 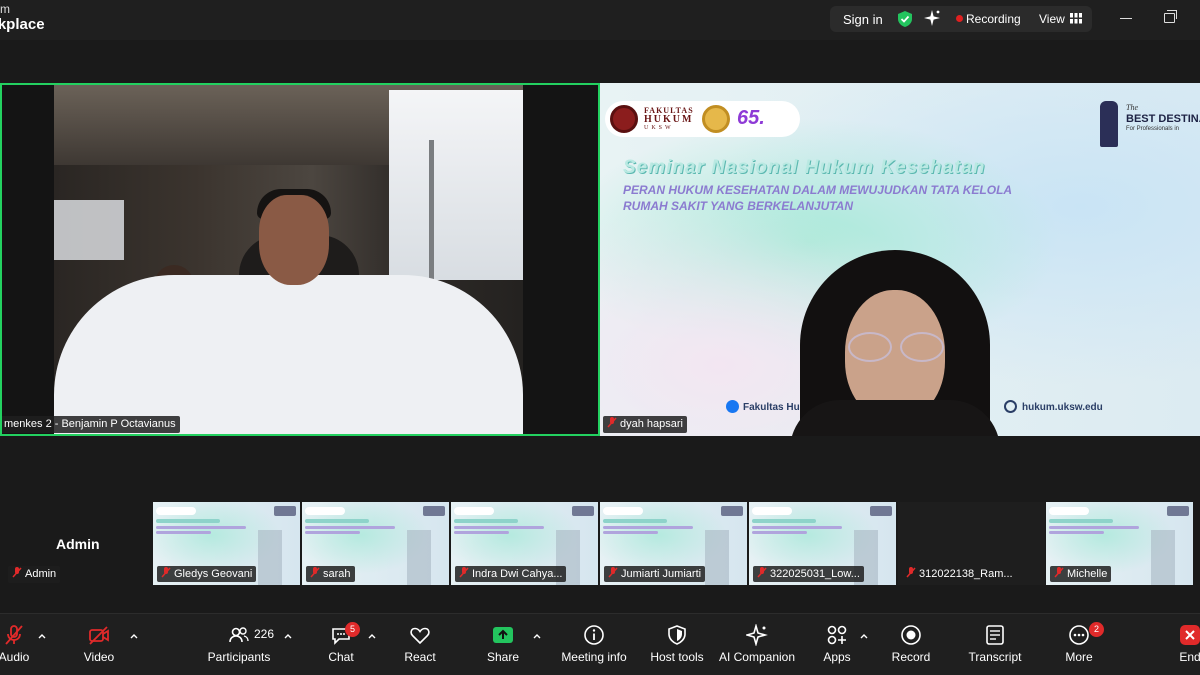 What do you see at coordinates (757, 657) in the screenshot?
I see `ai-companion-label: AI Companion` at bounding box center [757, 657].